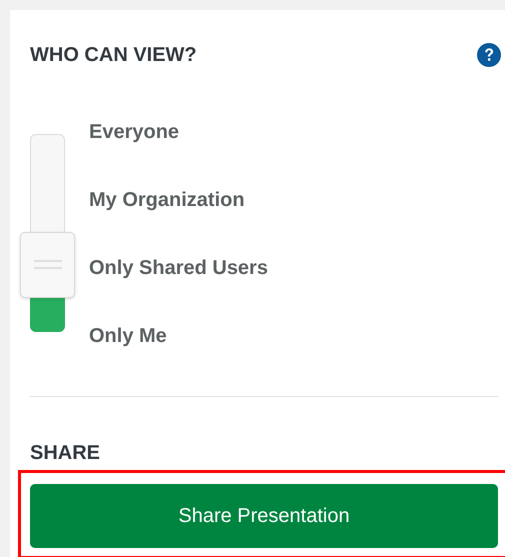 The image size is (505, 557). Describe the element at coordinates (178, 200) in the screenshot. I see `option-label: My Organization` at that location.